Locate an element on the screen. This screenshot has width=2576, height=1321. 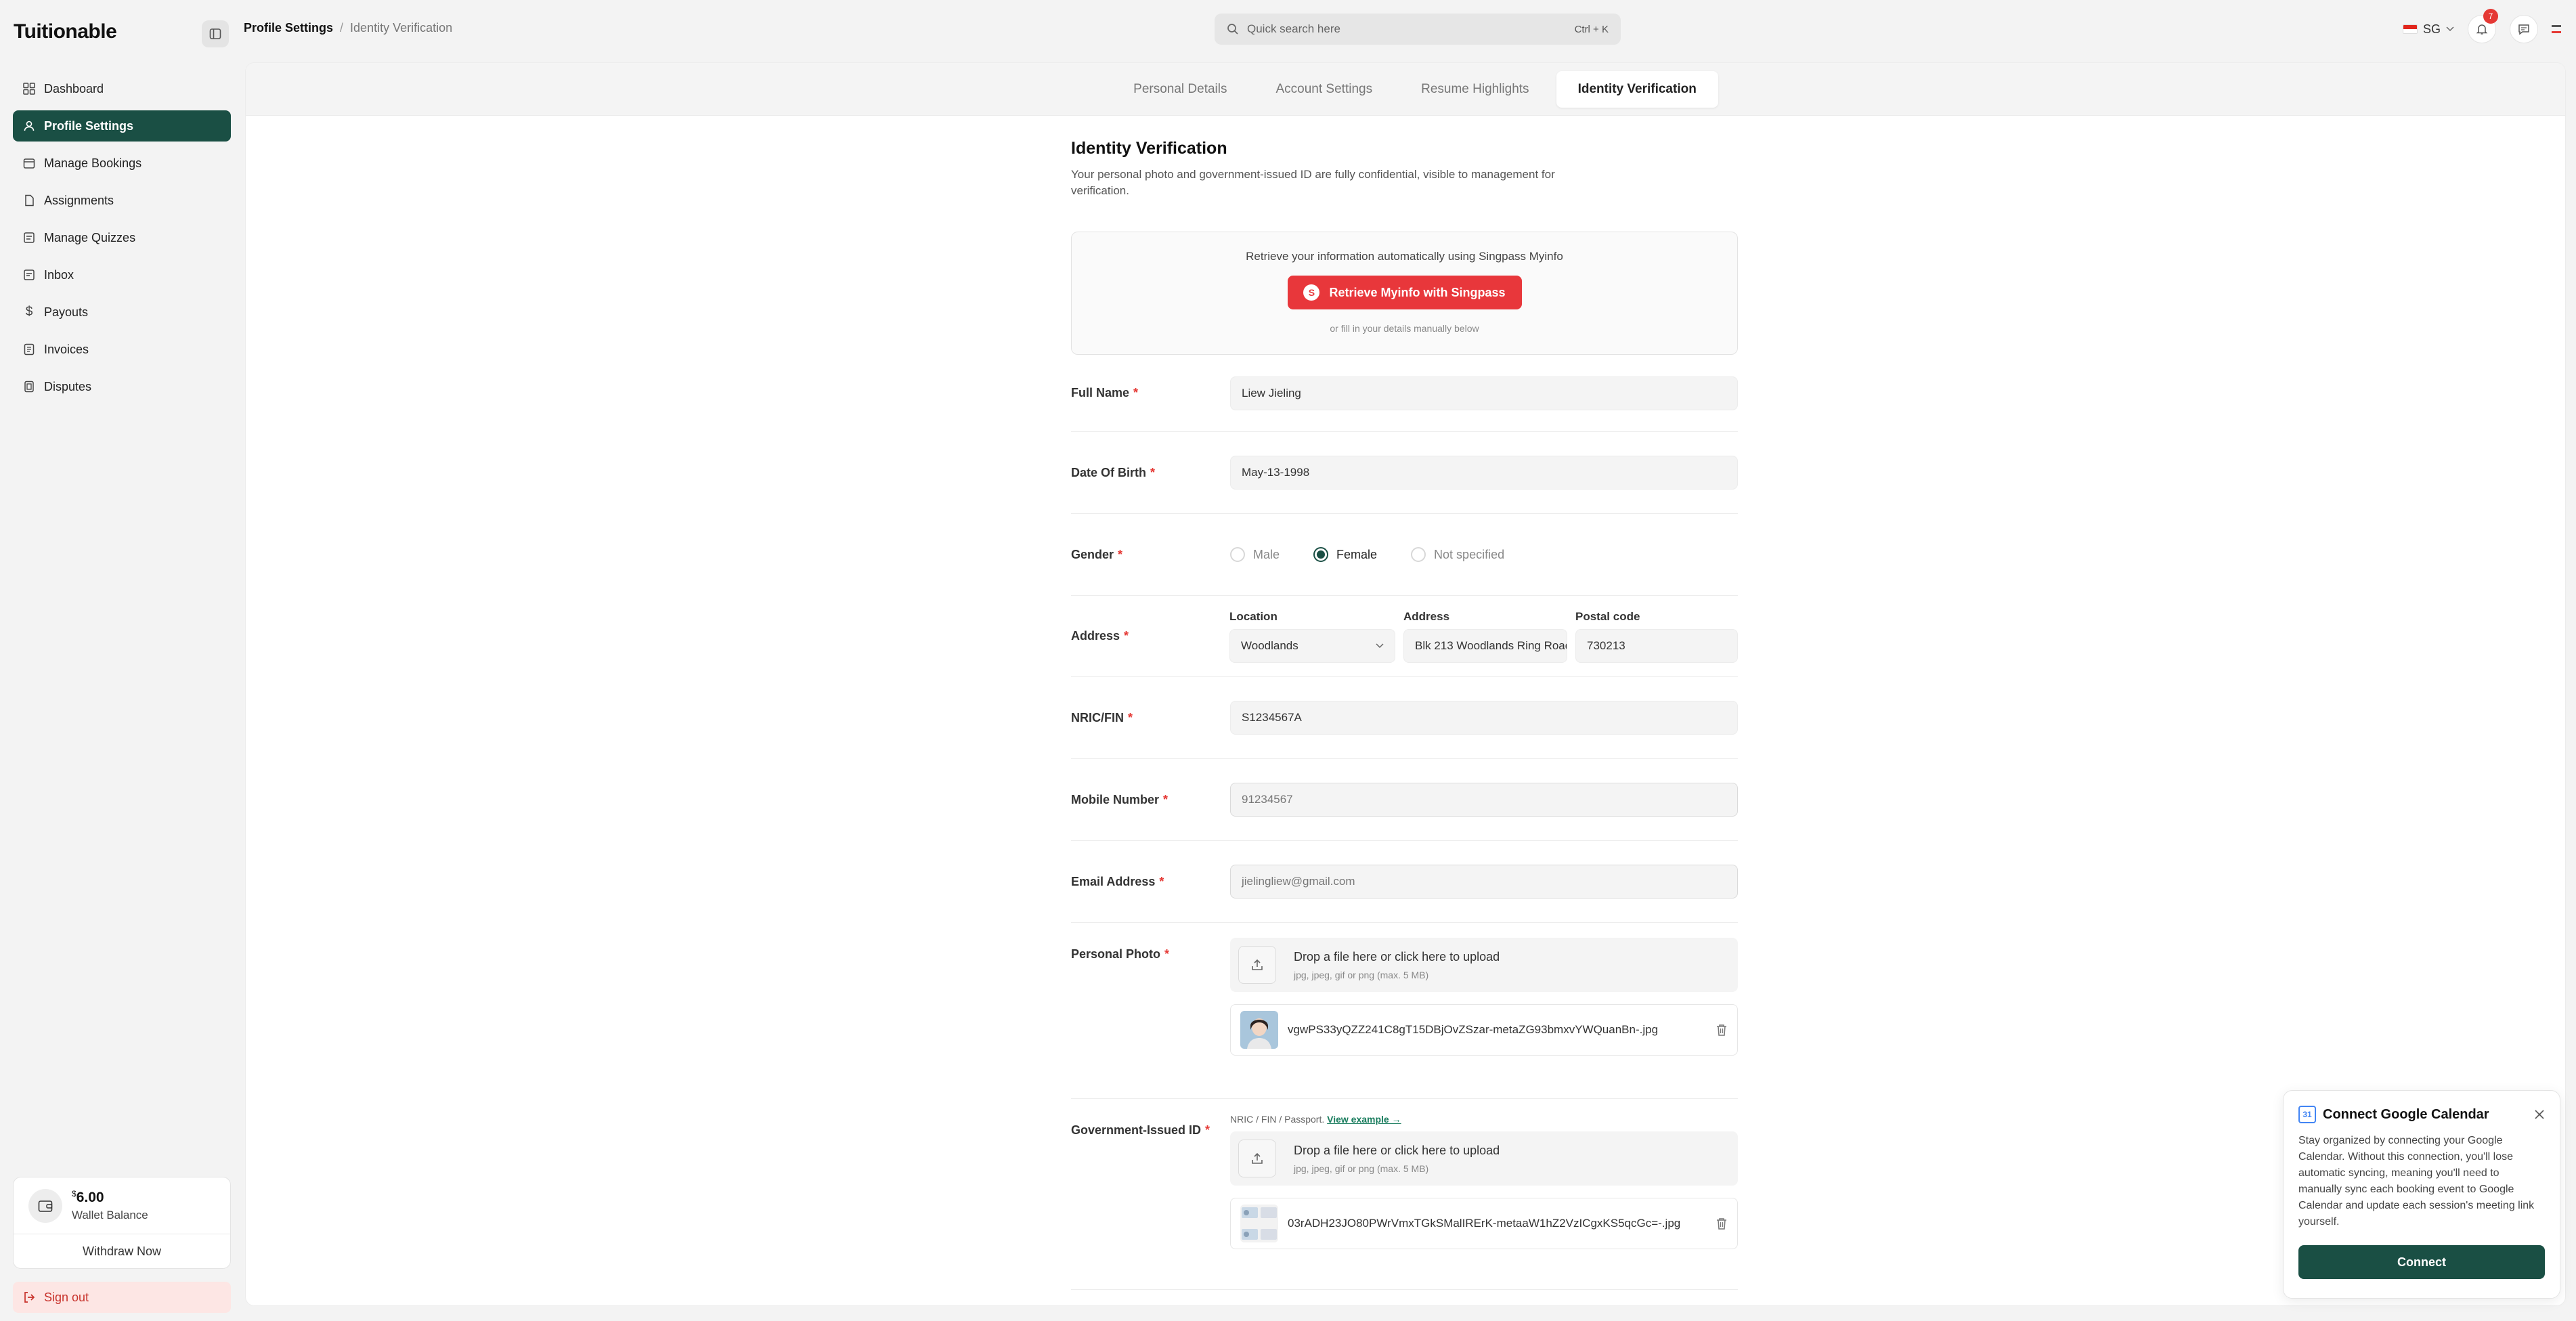
sign-out-icon is located at coordinates (29, 1297).